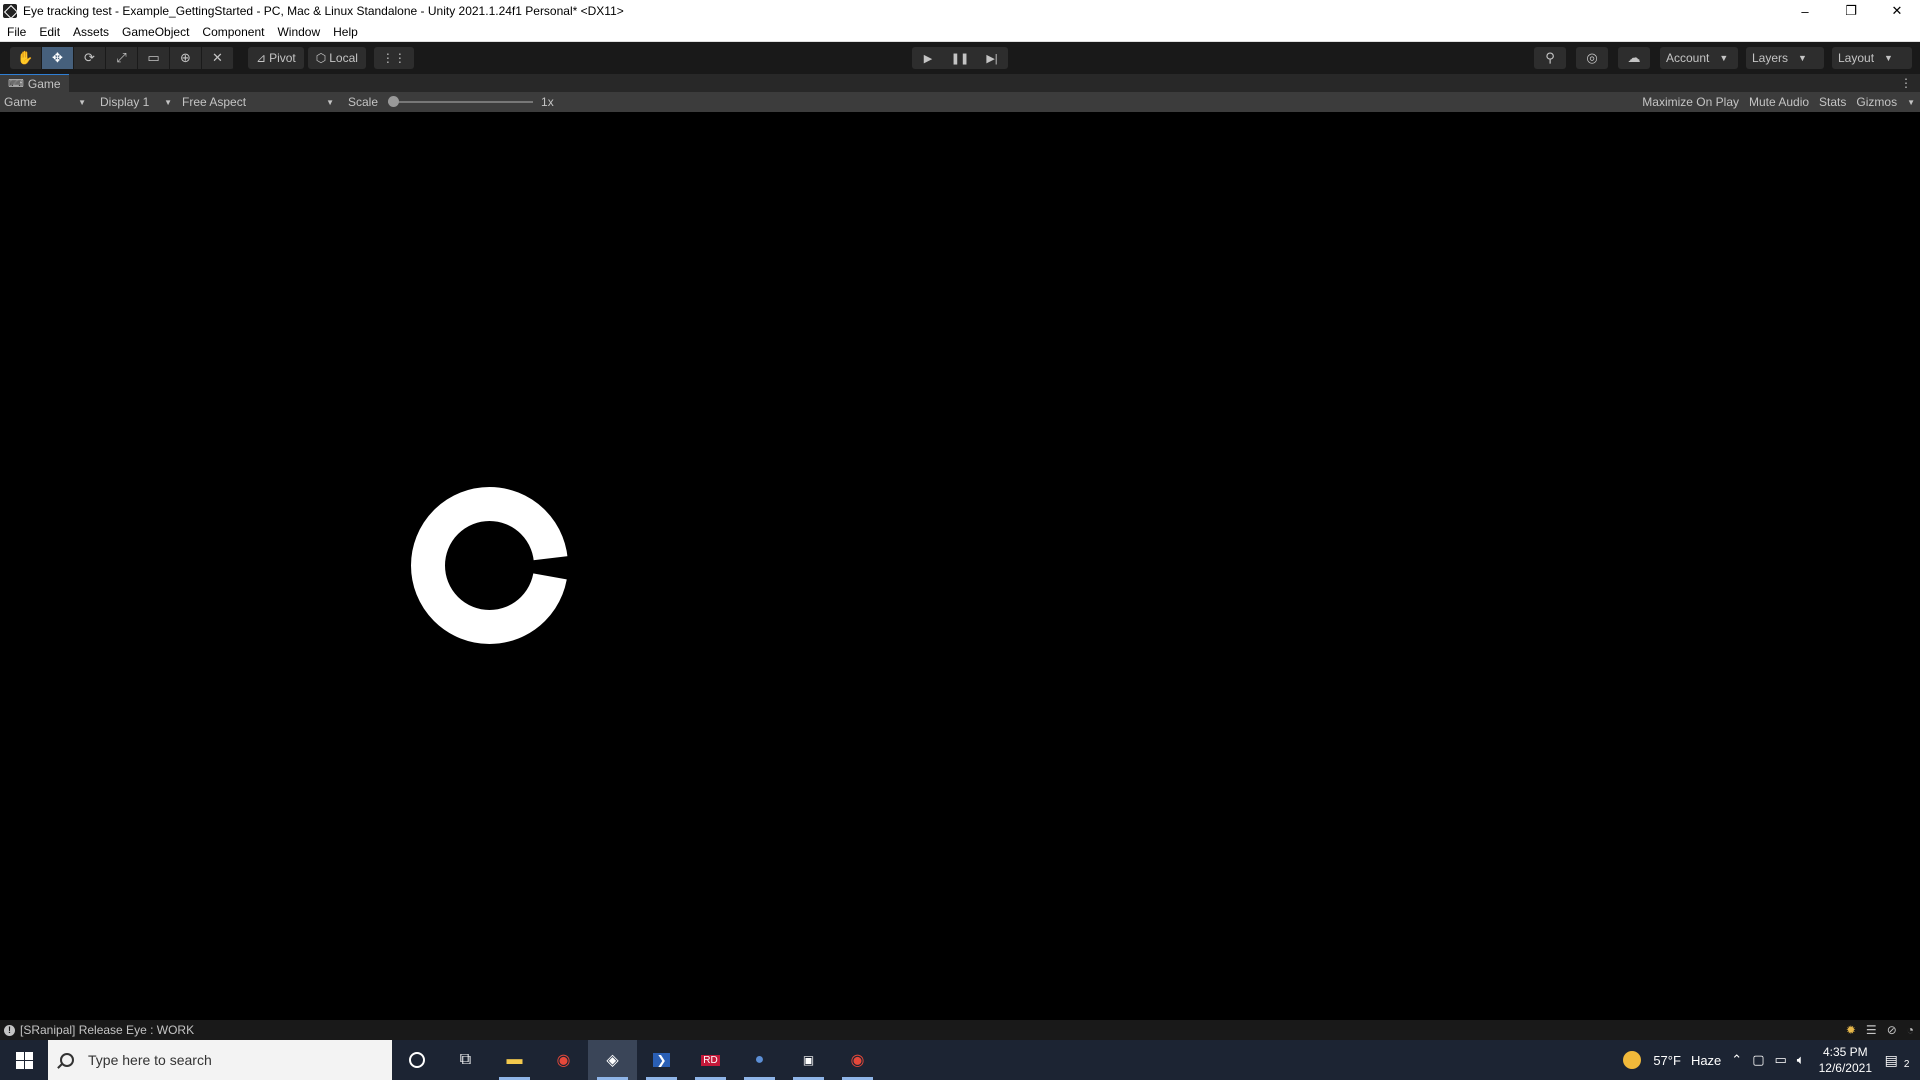  Describe the element at coordinates (1781, 1060) in the screenshot. I see `network-icon: ▭` at that location.